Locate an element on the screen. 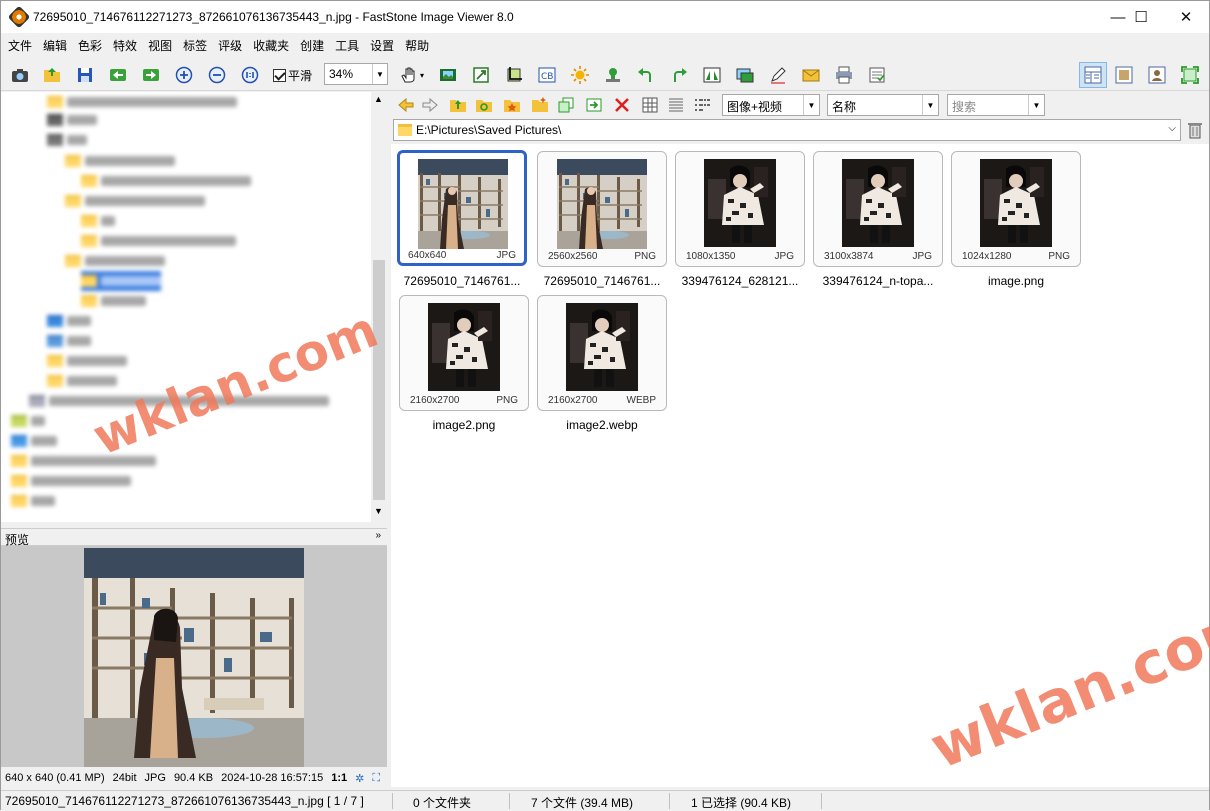 The height and width of the screenshot is (811, 1210). thumbnail-card: 2160x2700 WEBP is located at coordinates (602, 353).